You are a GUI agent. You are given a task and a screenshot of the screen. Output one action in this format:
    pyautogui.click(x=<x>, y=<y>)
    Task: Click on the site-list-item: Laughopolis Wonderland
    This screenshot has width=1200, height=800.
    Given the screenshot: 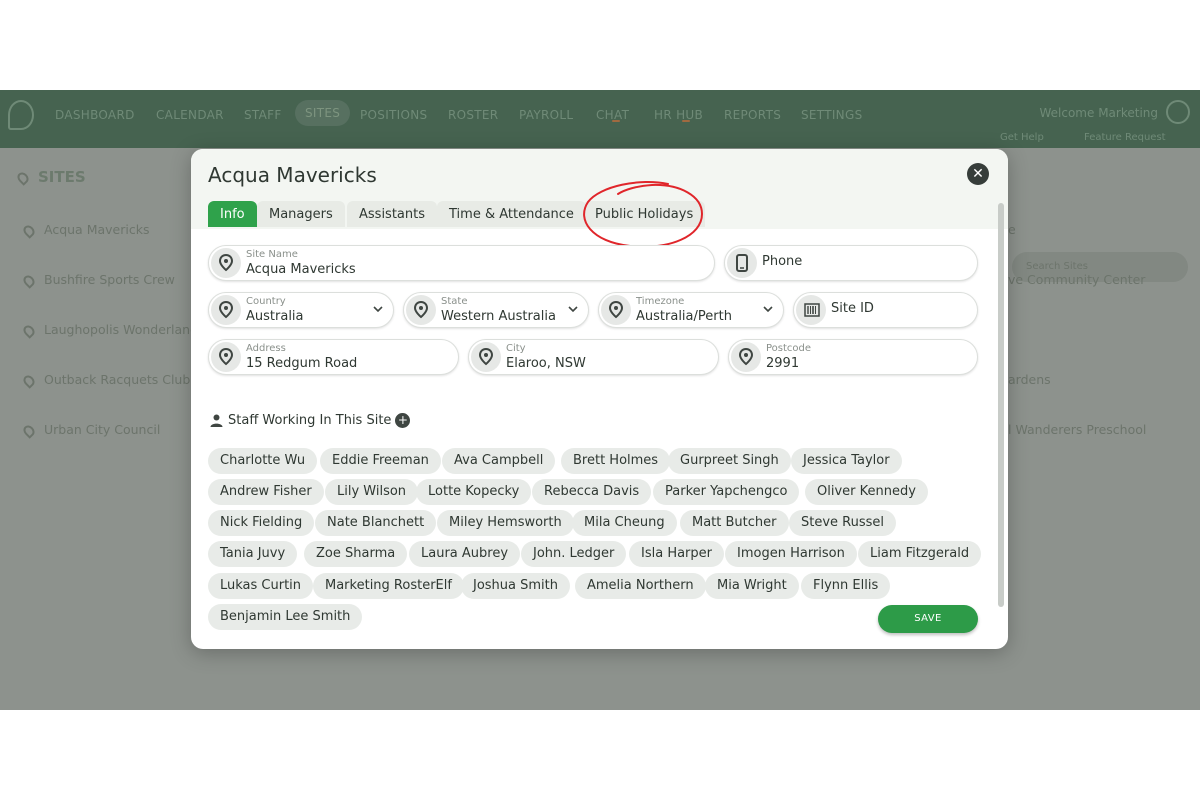 What is the action you would take?
    pyautogui.click(x=109, y=330)
    